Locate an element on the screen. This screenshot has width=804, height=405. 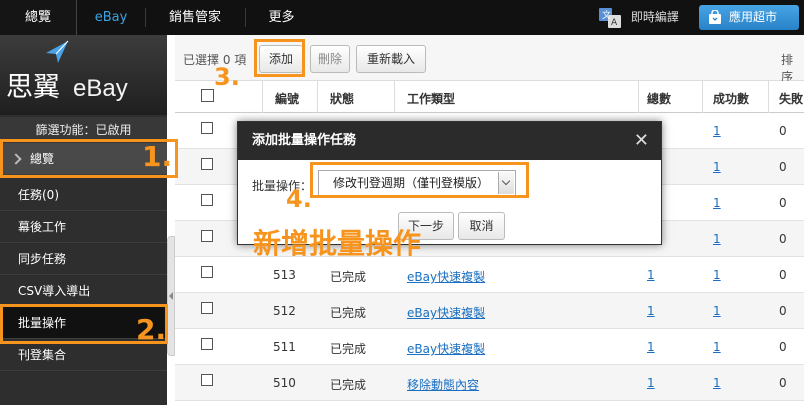
table-row: 513 已完成 eBay快速複製 1 1 0 is located at coordinates (489, 275).